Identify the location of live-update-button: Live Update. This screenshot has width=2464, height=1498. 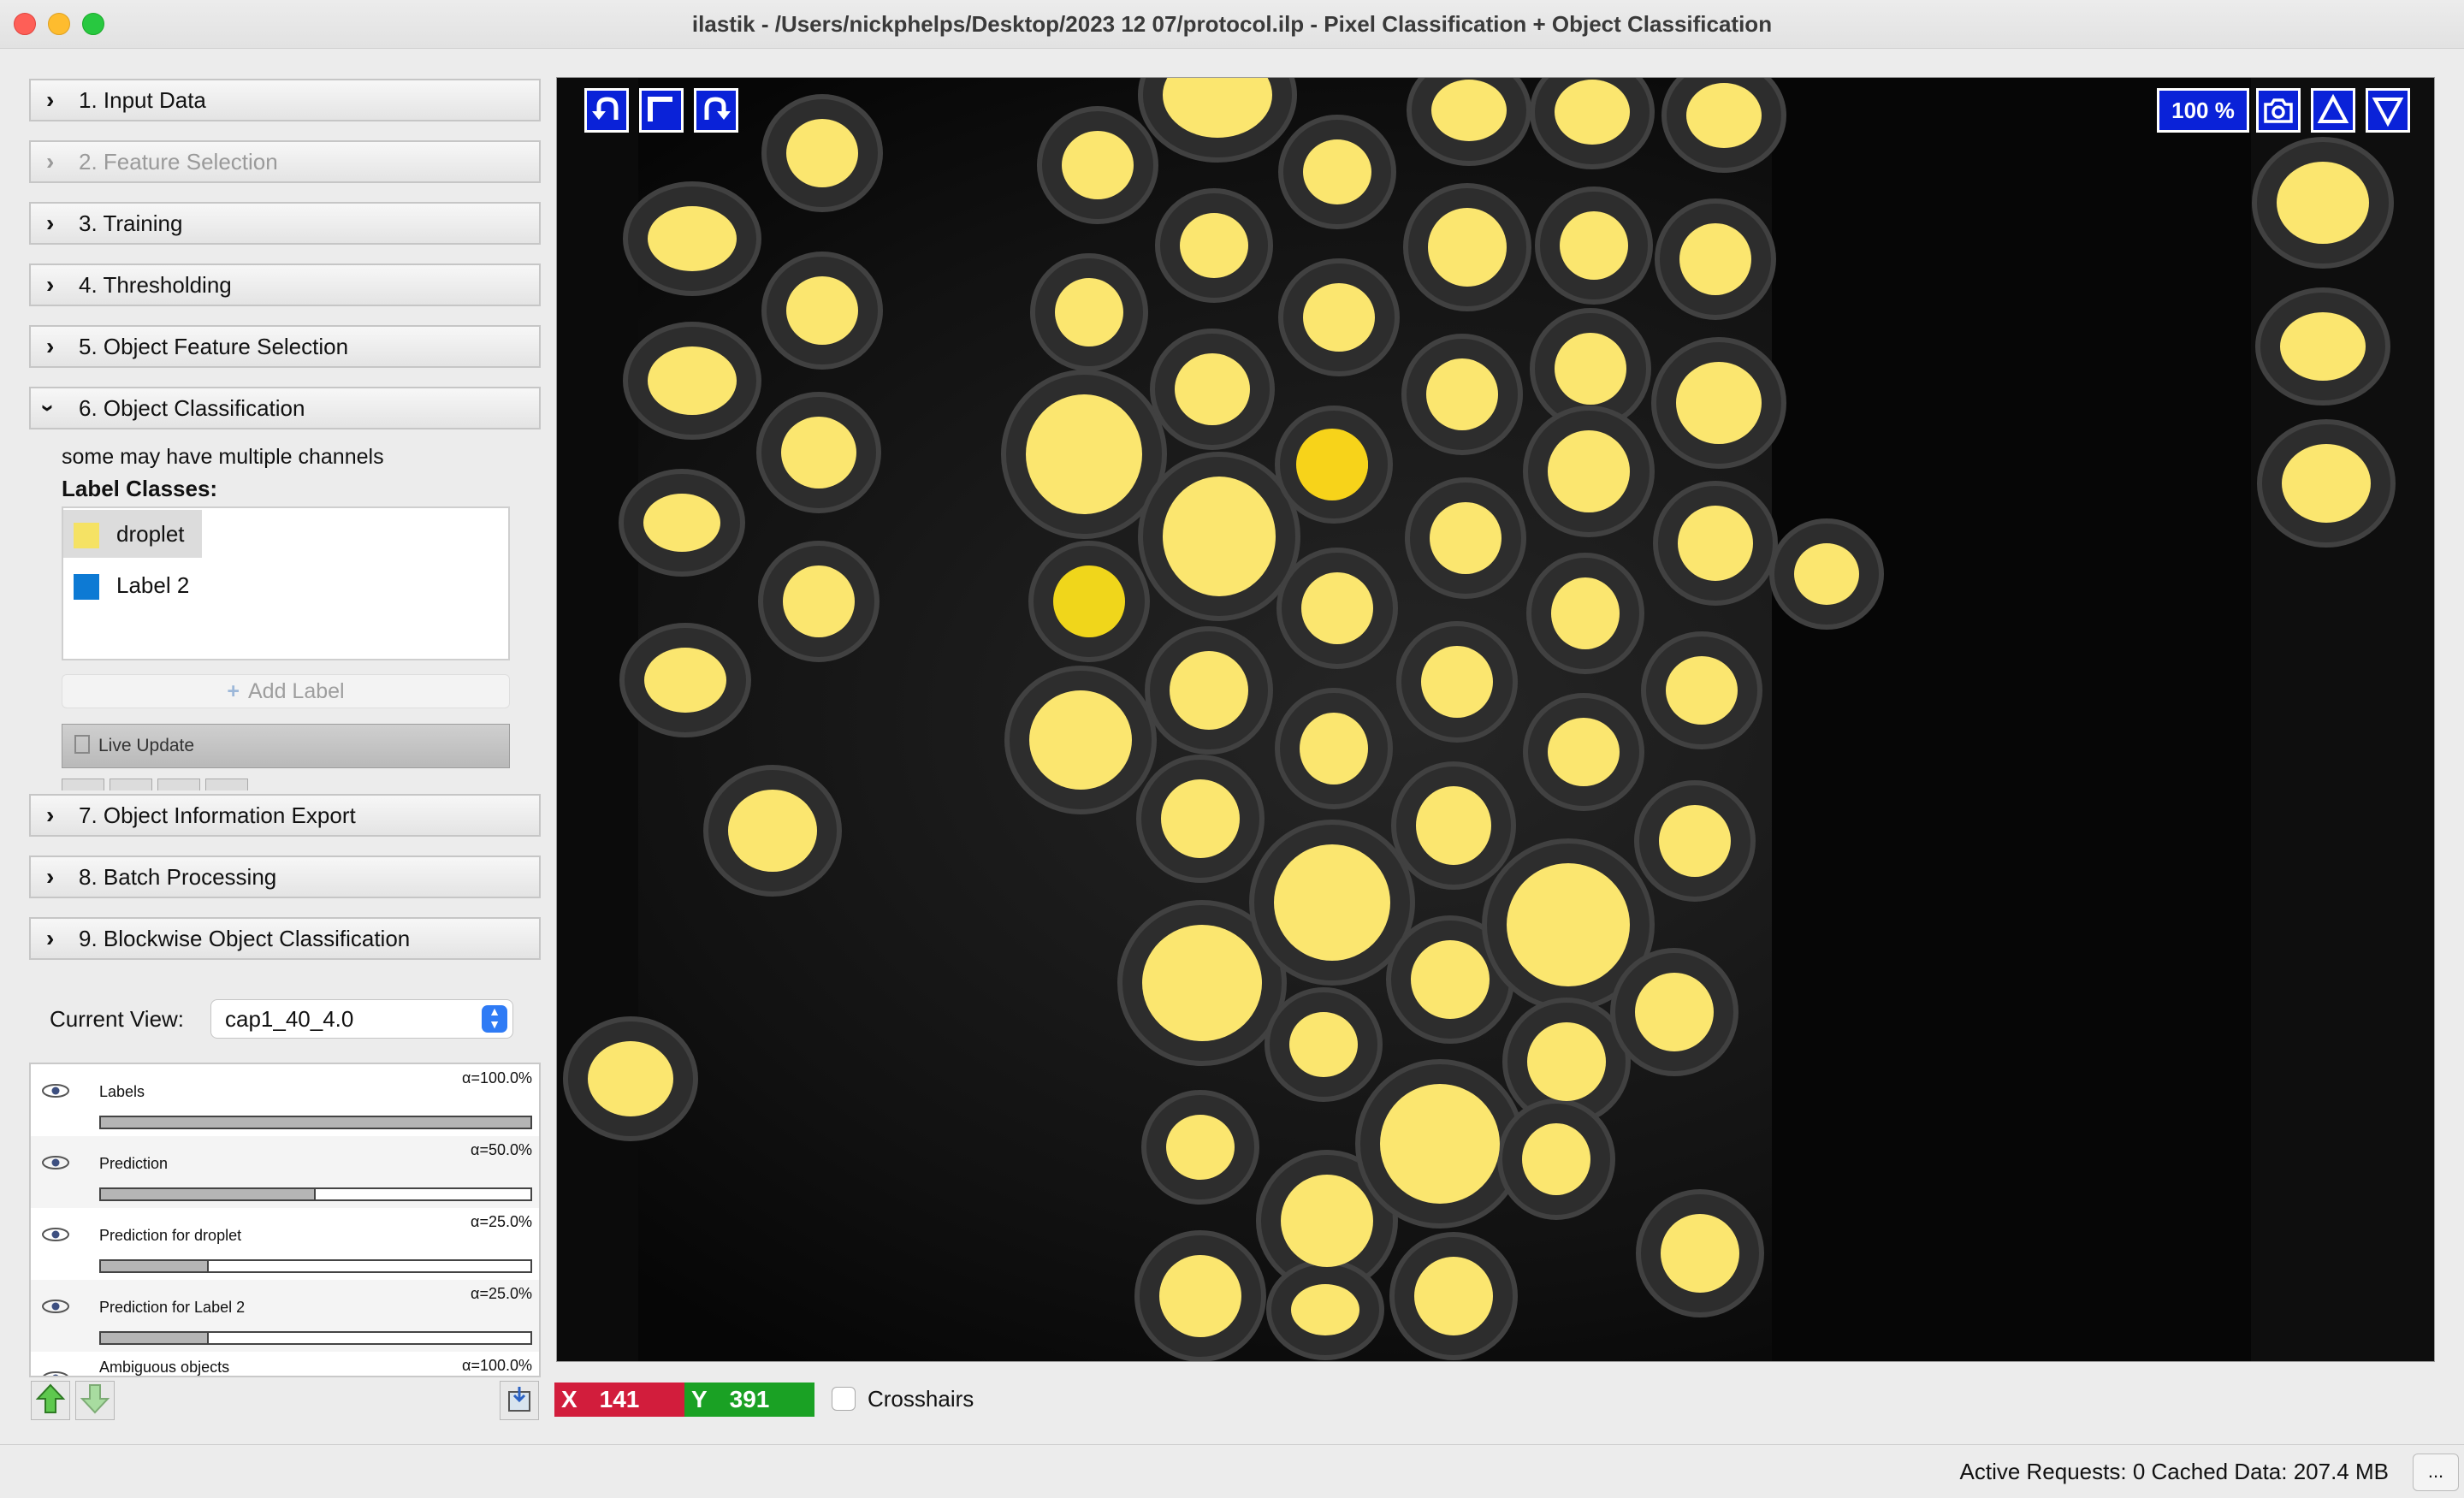
(286, 746).